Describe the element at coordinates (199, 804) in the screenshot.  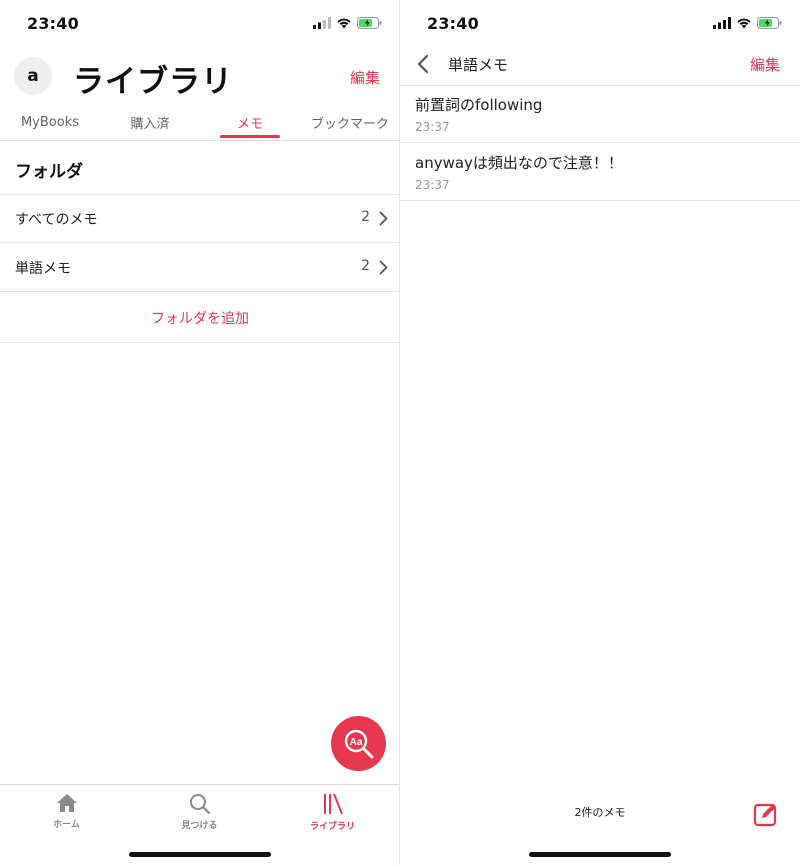
I see `search-icon` at that location.